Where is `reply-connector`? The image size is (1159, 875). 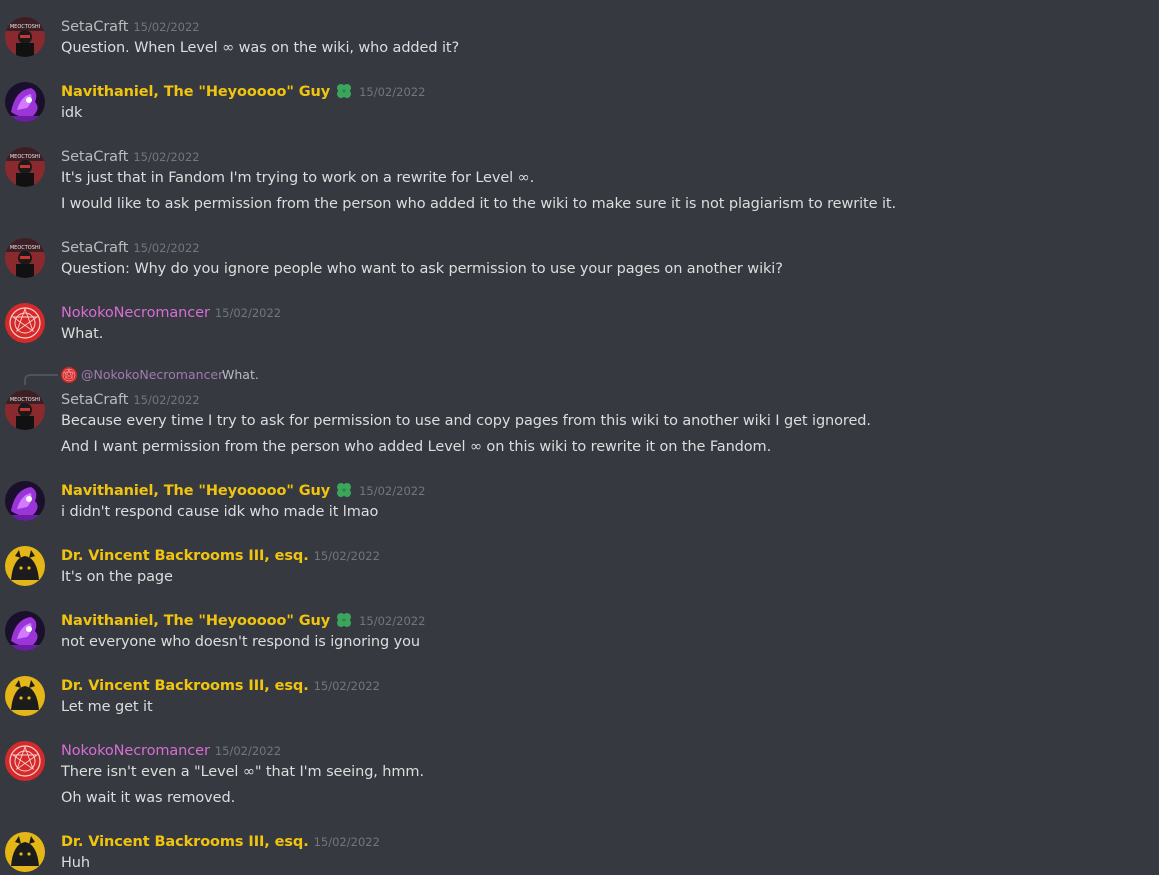 reply-connector is located at coordinates (41, 379).